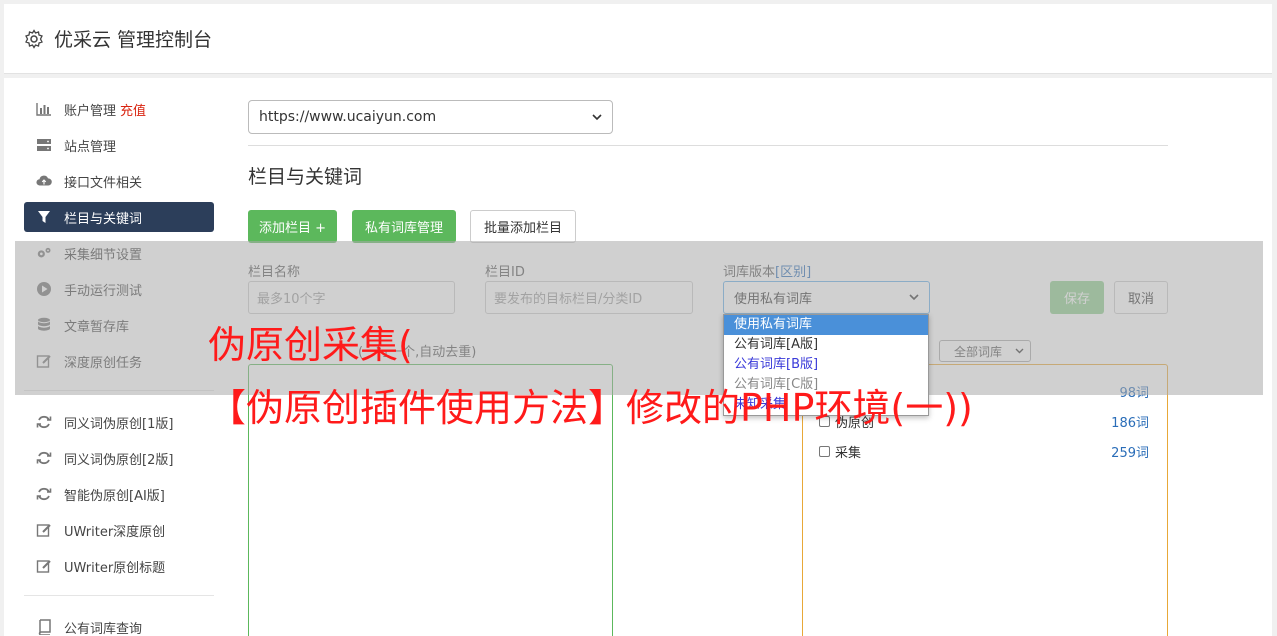 This screenshot has height=636, width=1277. What do you see at coordinates (1130, 423) in the screenshot?
I see `library-count: 186词` at bounding box center [1130, 423].